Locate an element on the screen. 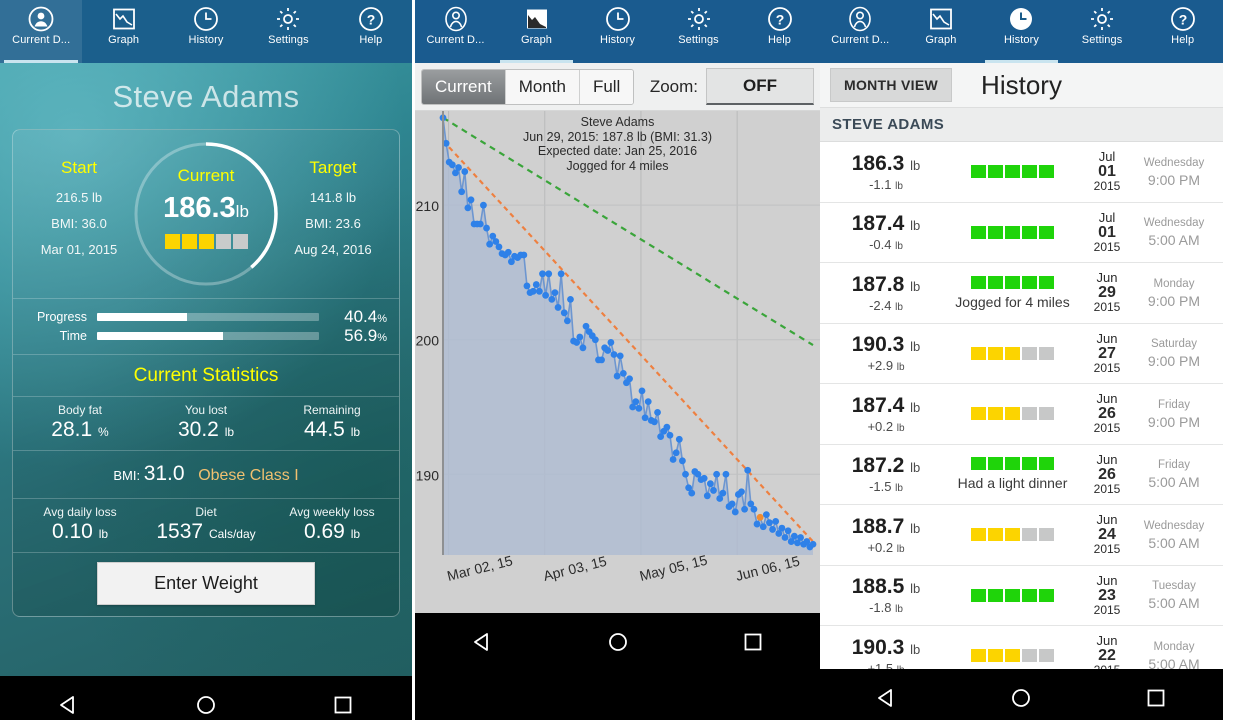 The width and height of the screenshot is (1235, 720). range-option-full: Full is located at coordinates (606, 86).